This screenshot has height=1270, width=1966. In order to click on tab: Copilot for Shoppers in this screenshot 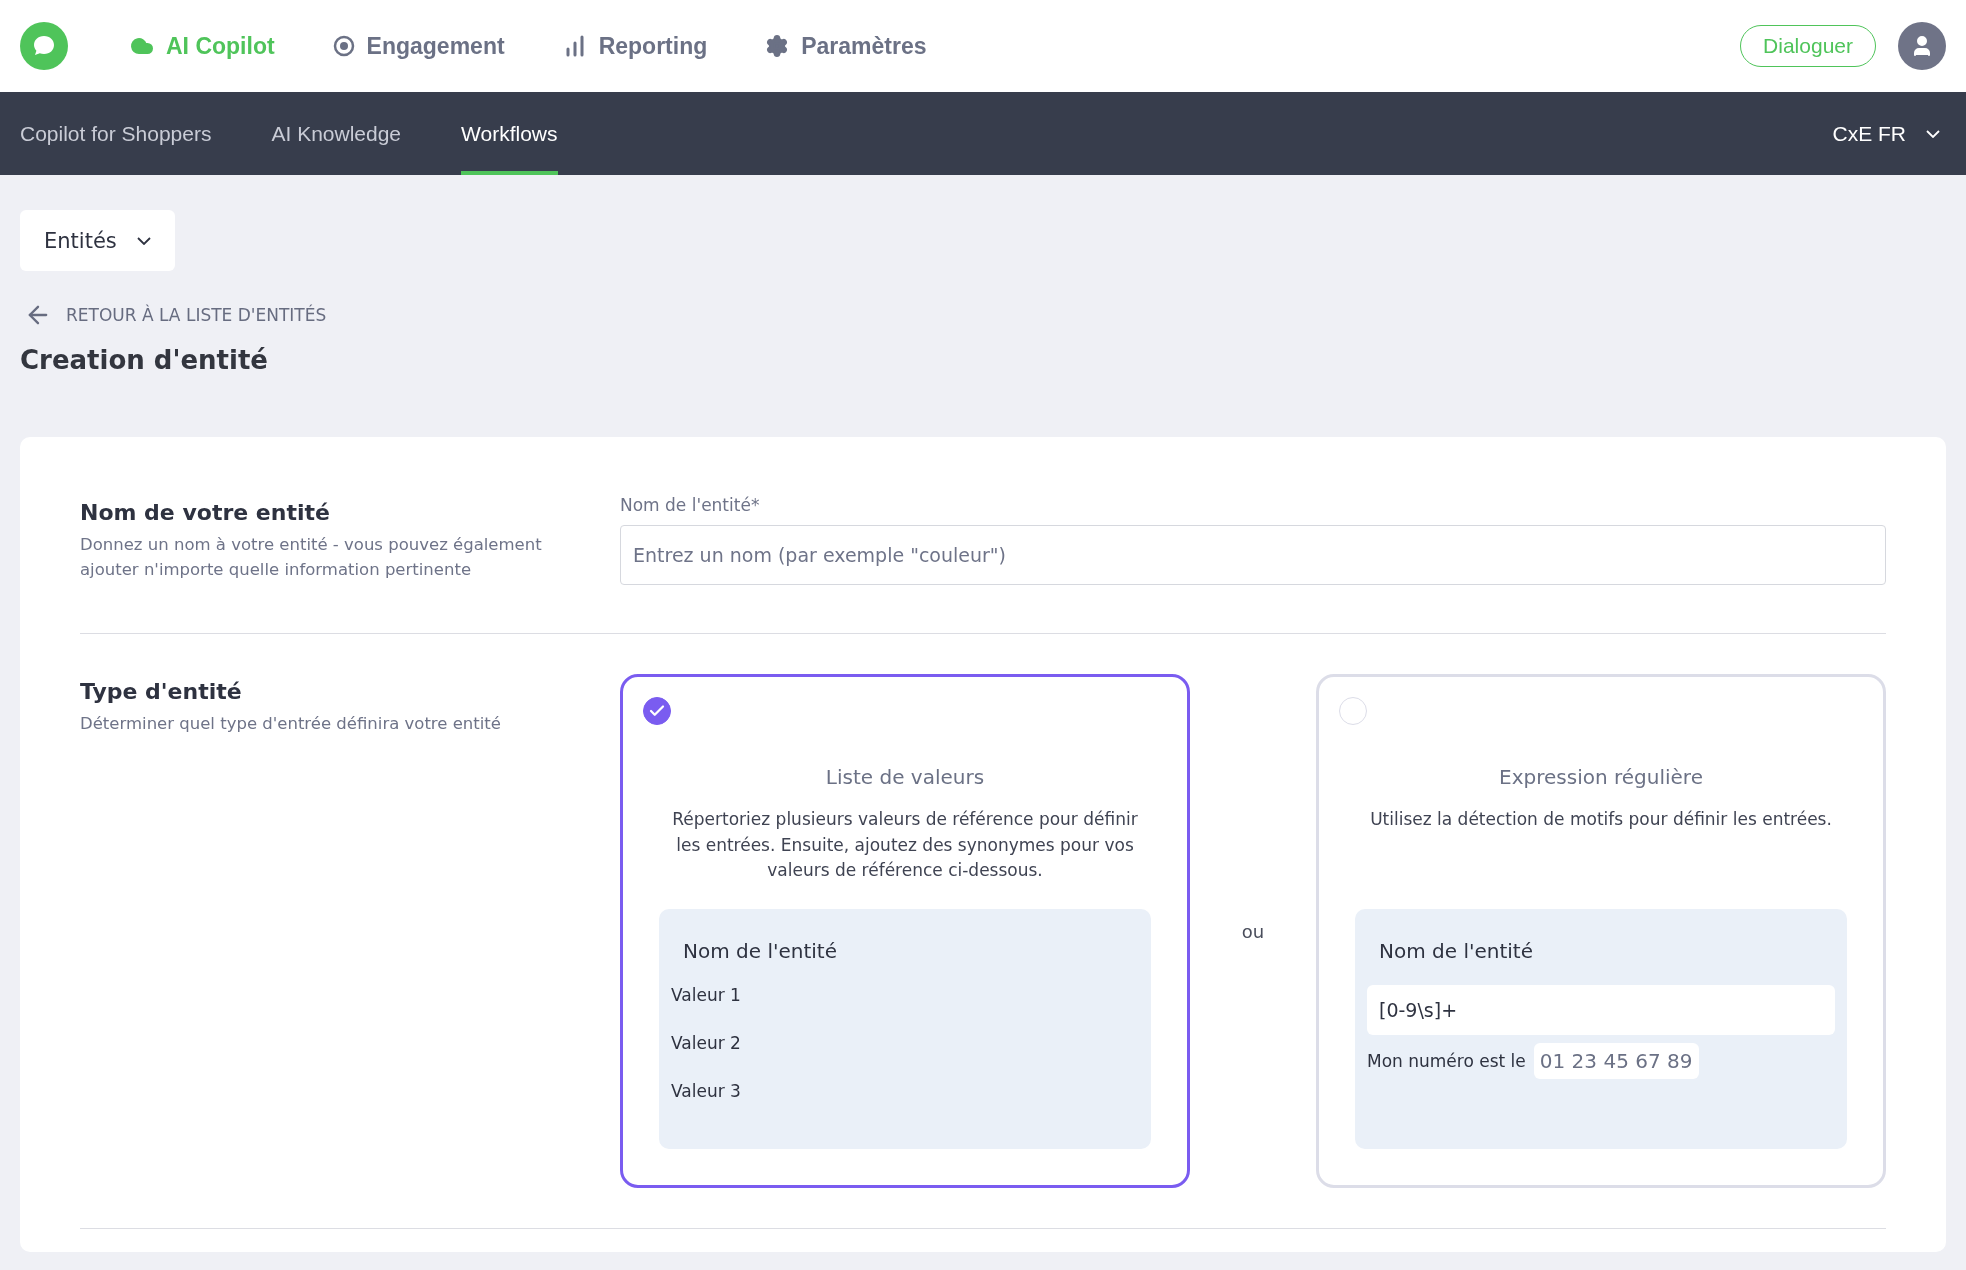, I will do `click(116, 133)`.